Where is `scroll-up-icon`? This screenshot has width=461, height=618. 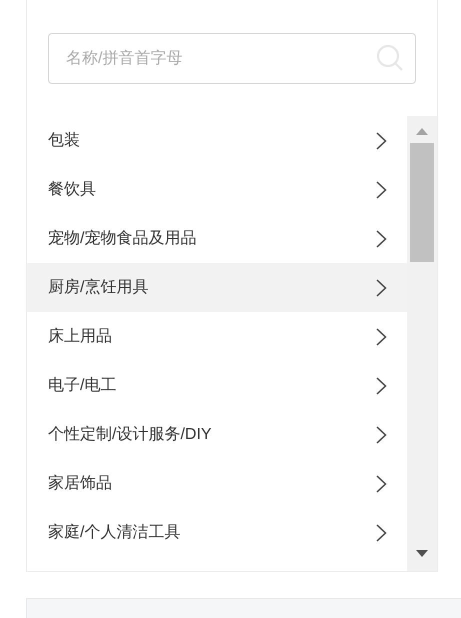 scroll-up-icon is located at coordinates (422, 131).